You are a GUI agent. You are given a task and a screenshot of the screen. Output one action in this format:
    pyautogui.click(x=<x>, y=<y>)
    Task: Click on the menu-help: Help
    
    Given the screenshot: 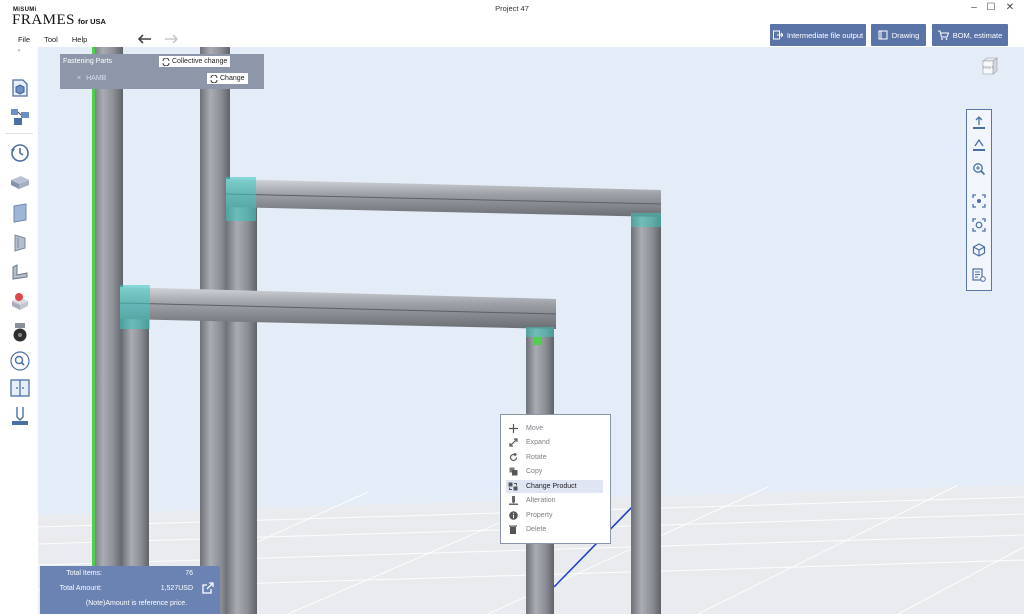 What is the action you would take?
    pyautogui.click(x=79, y=39)
    